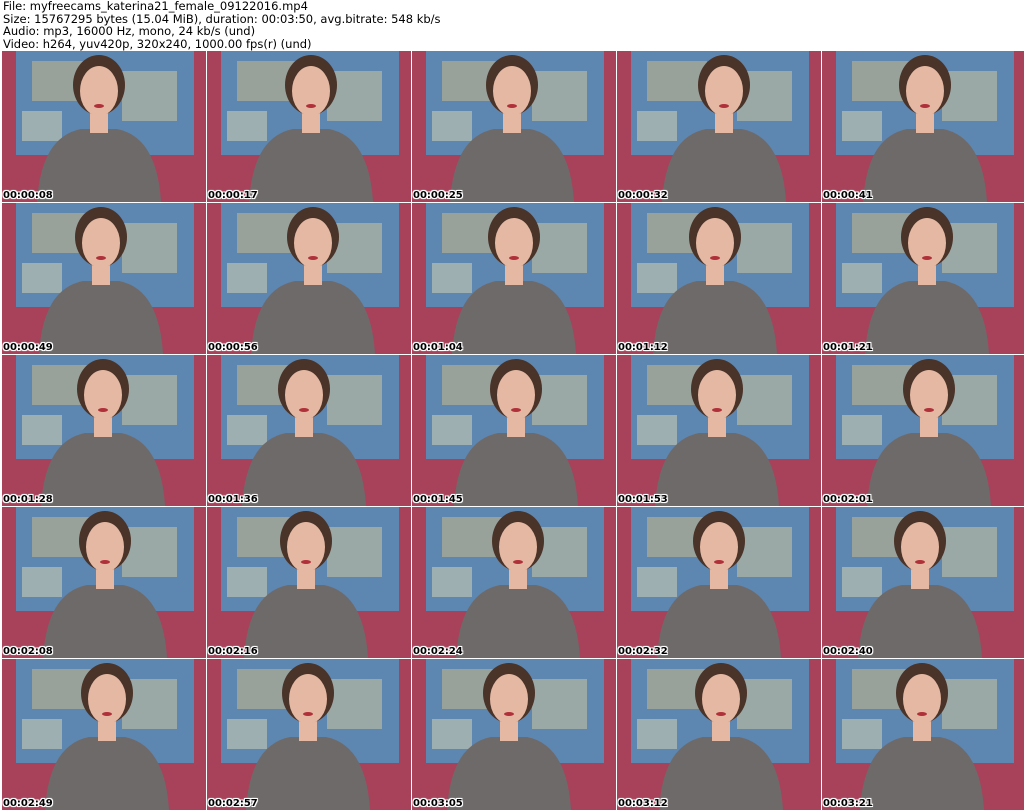 The image size is (1024, 811). I want to click on video-frame-thumbnail: 00:02:40, so click(923, 582).